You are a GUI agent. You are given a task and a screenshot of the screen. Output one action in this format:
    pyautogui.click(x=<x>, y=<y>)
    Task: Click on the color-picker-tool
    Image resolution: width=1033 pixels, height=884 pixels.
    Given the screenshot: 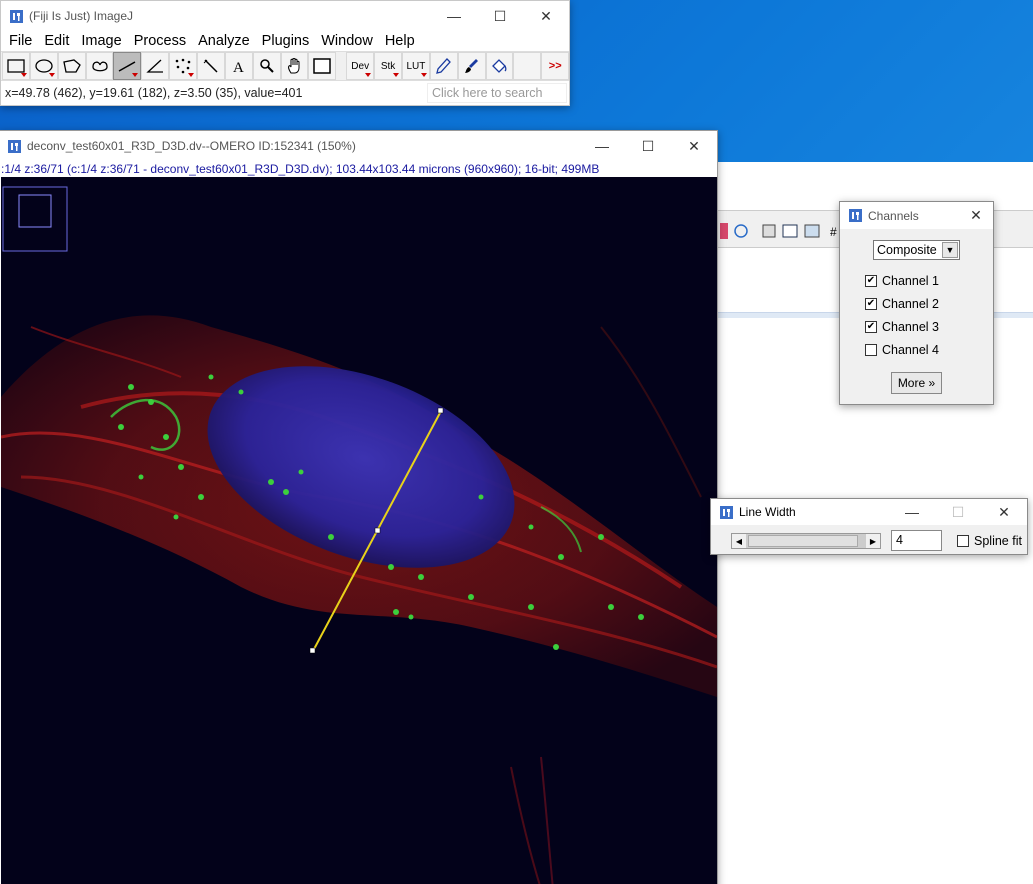 What is the action you would take?
    pyautogui.click(x=322, y=66)
    